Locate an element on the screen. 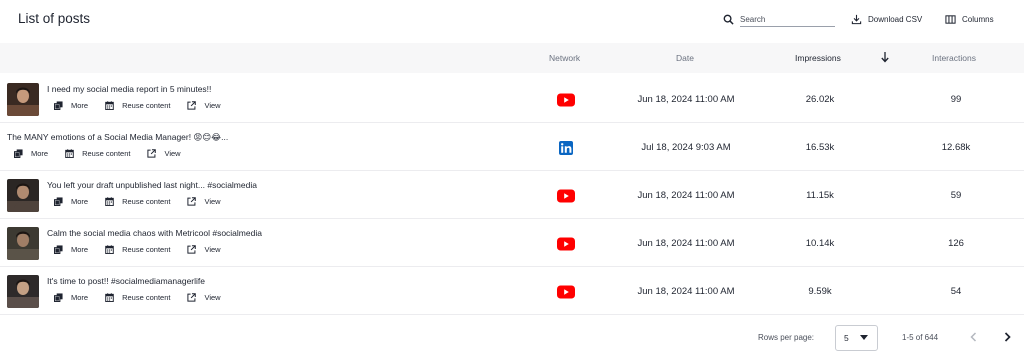  post-interactions: 126 is located at coordinates (956, 243).